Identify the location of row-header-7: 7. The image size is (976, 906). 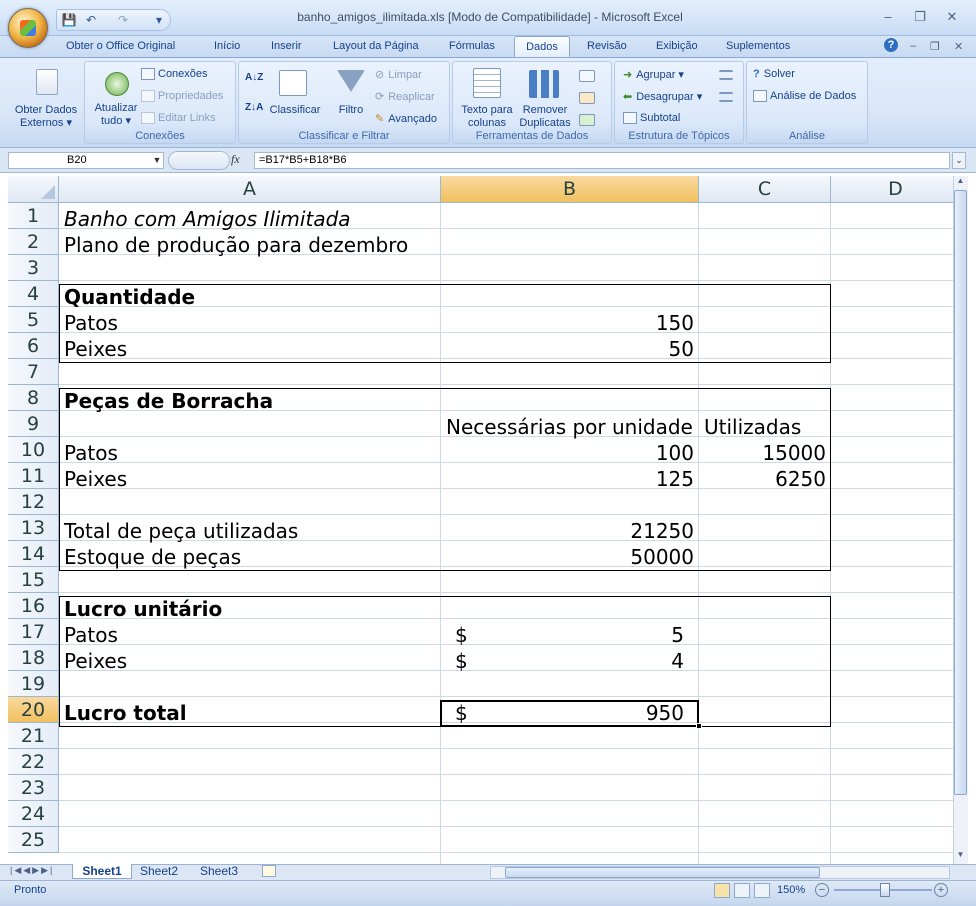
(33, 372).